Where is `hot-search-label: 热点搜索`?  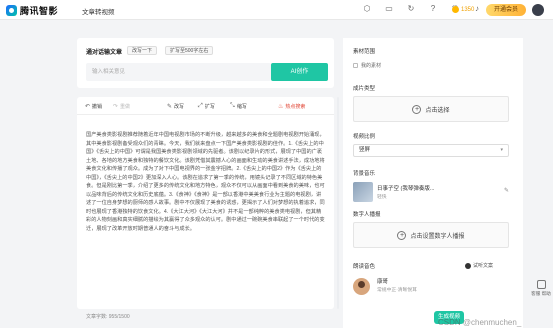
hot-search-label: 热点搜索 is located at coordinates (295, 107).